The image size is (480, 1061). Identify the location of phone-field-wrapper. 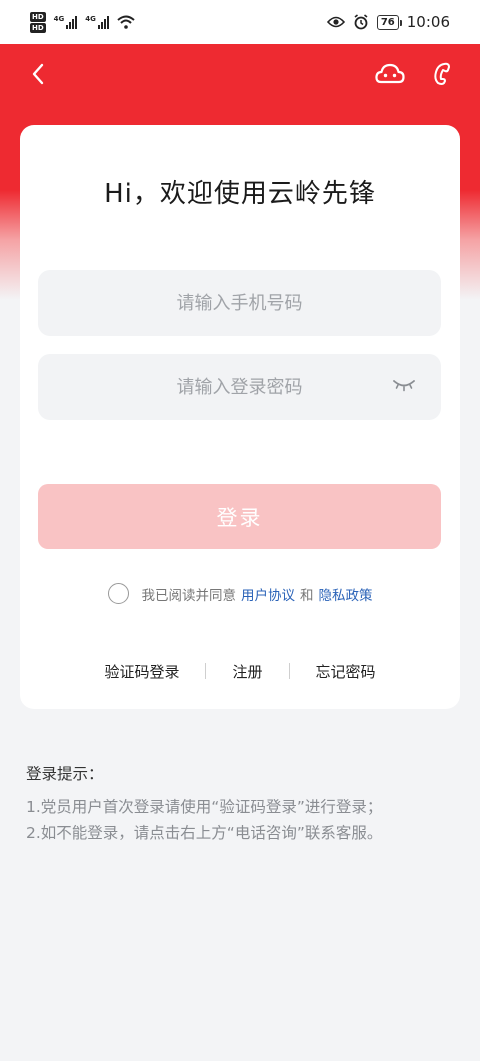
(239, 303).